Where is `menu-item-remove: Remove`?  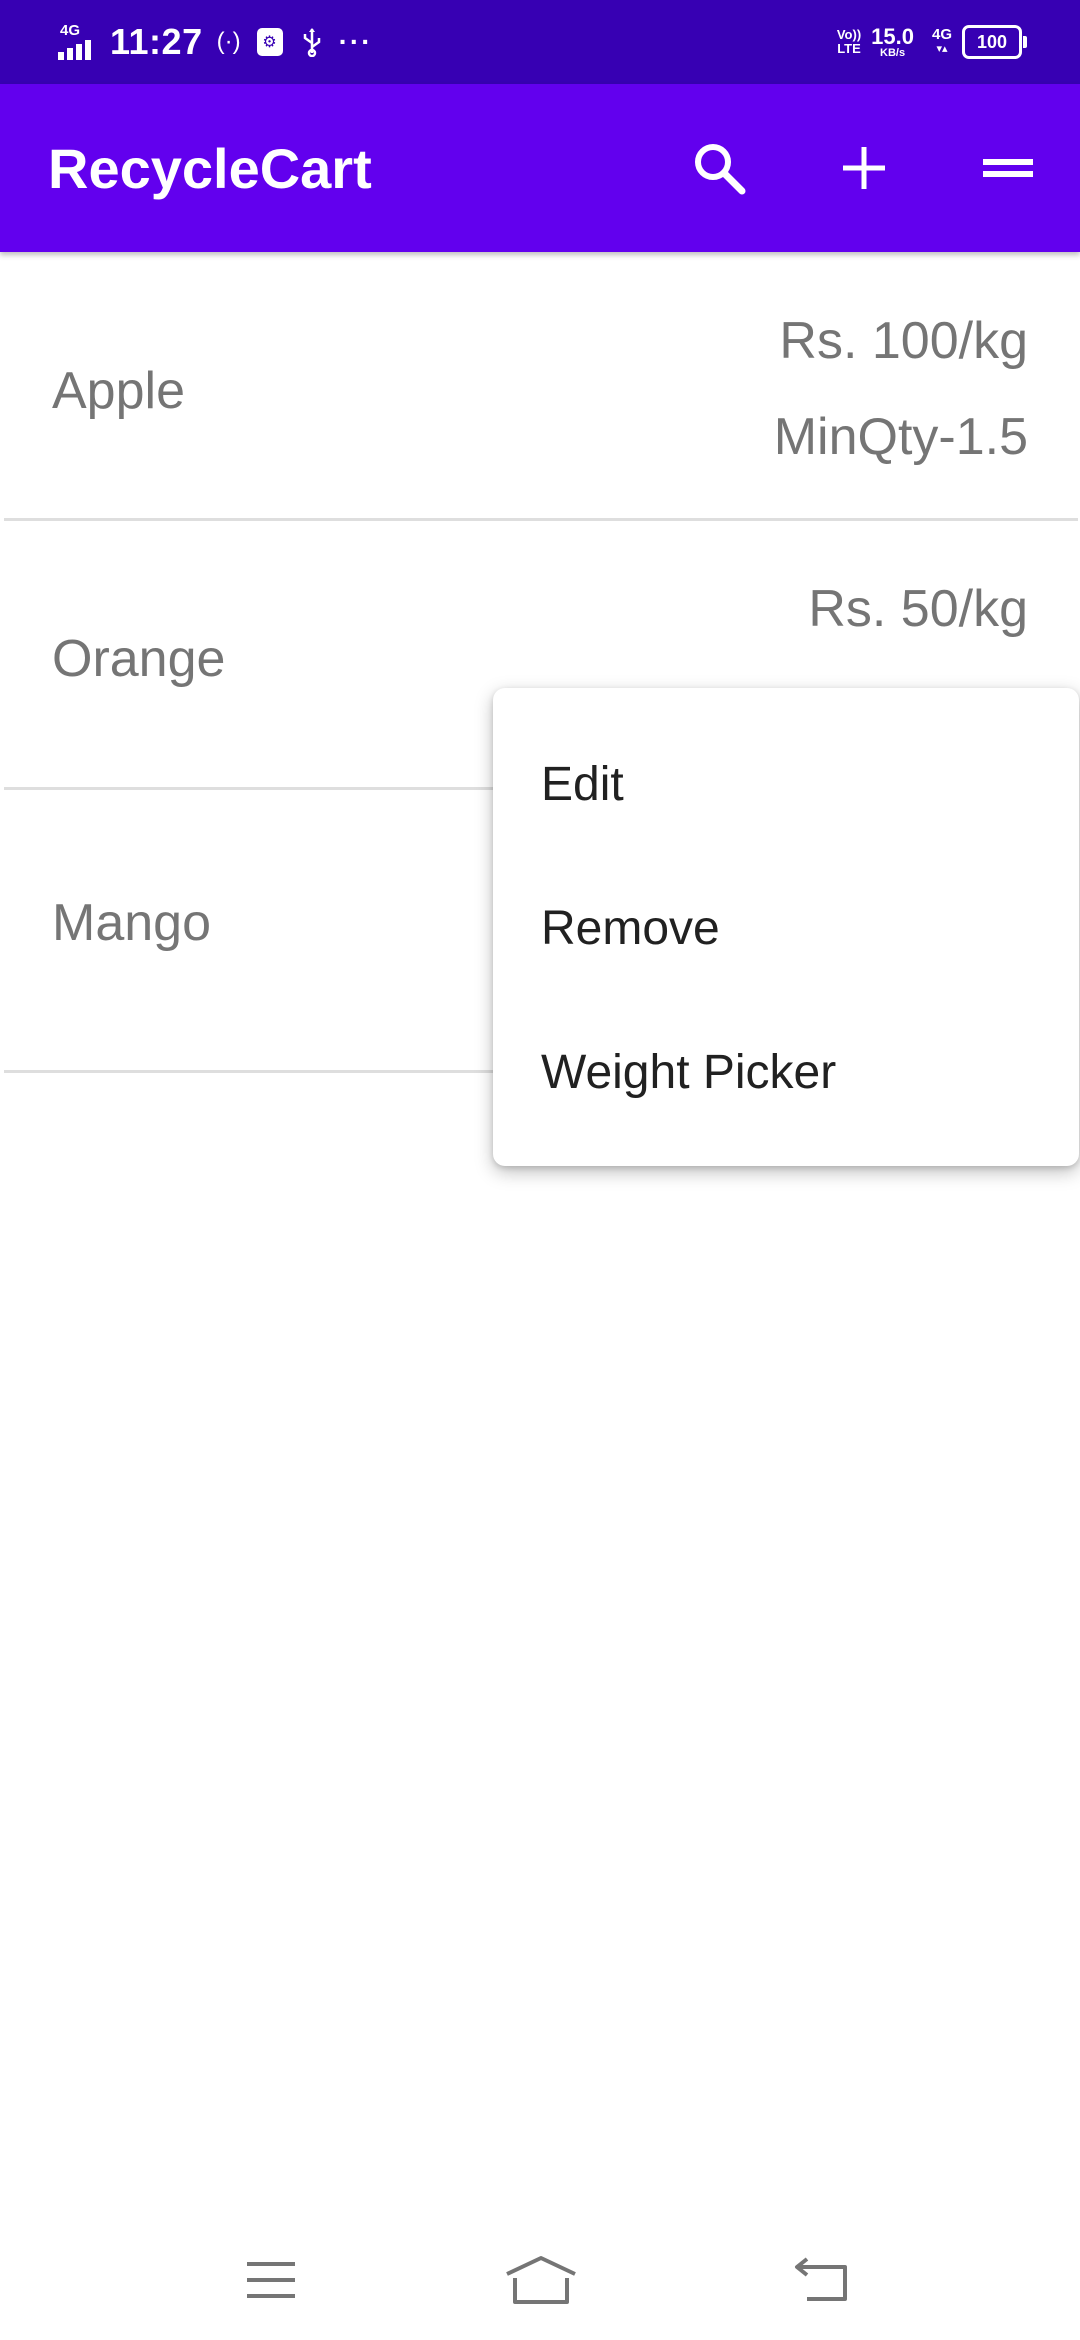 menu-item-remove: Remove is located at coordinates (786, 928).